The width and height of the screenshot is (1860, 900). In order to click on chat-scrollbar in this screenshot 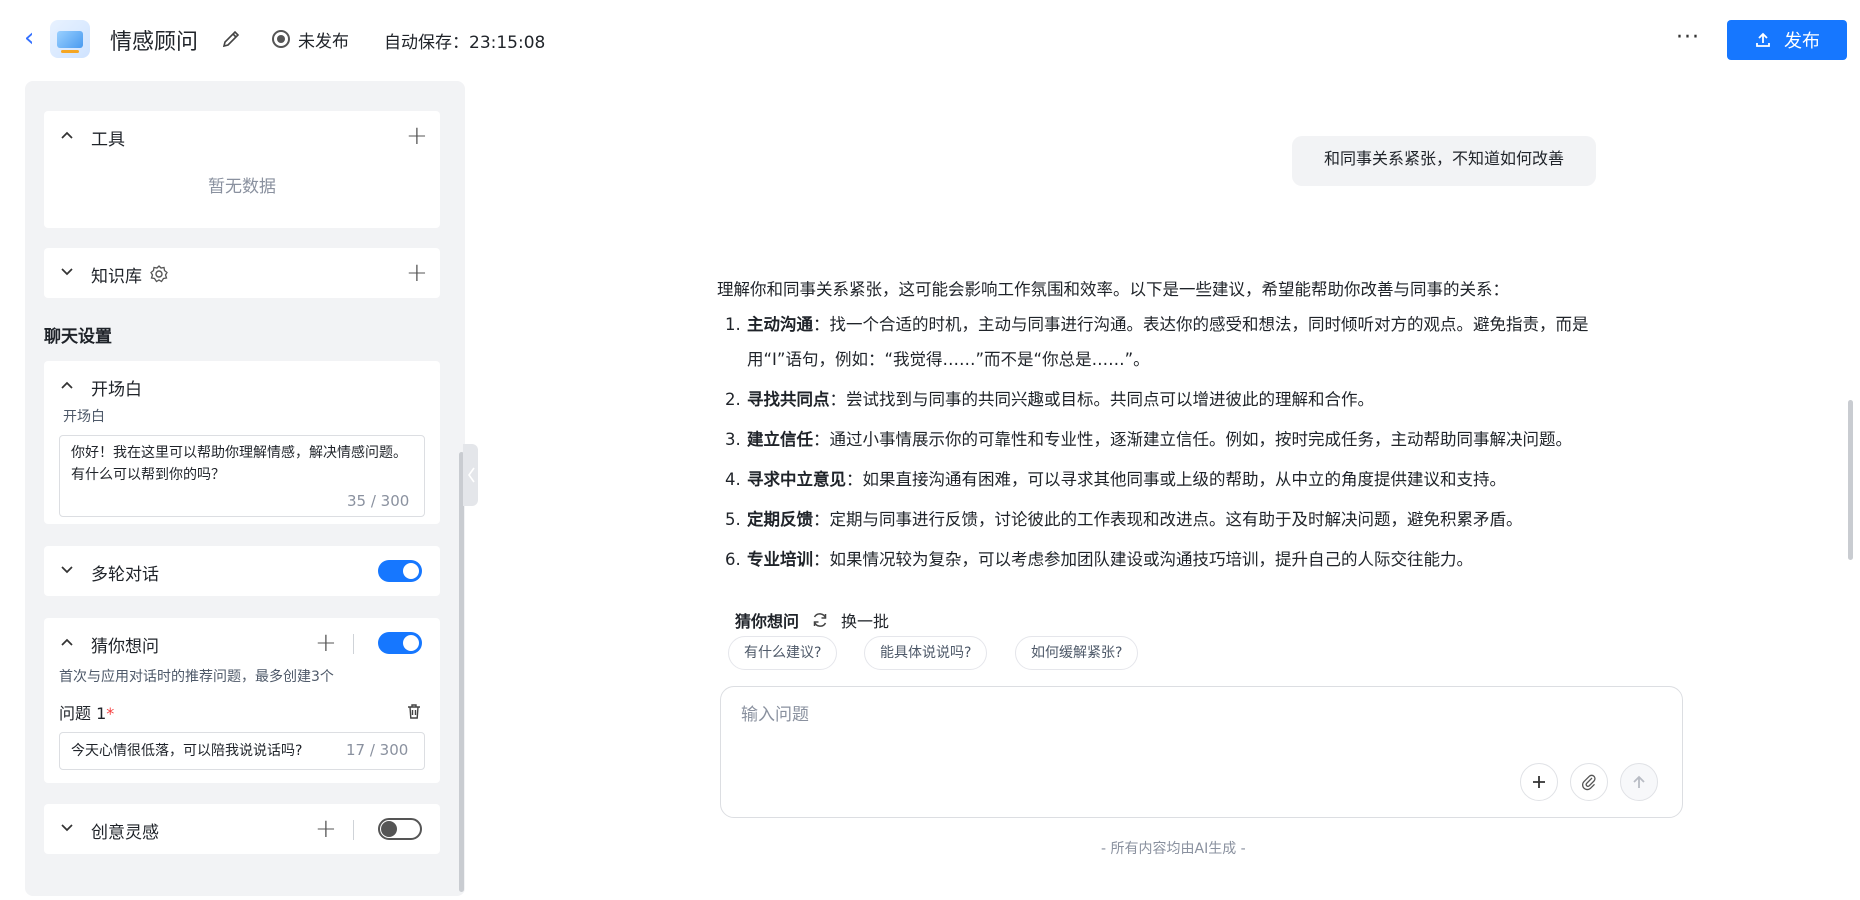, I will do `click(1850, 480)`.